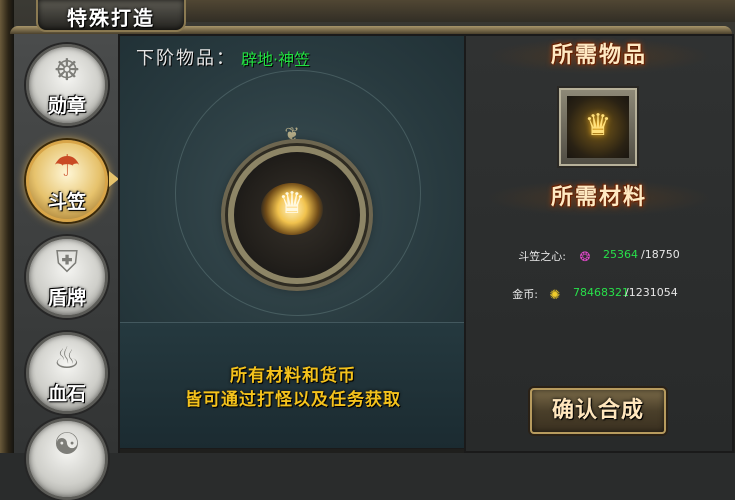  I want to click on required-item-title: 所需物品, so click(599, 56).